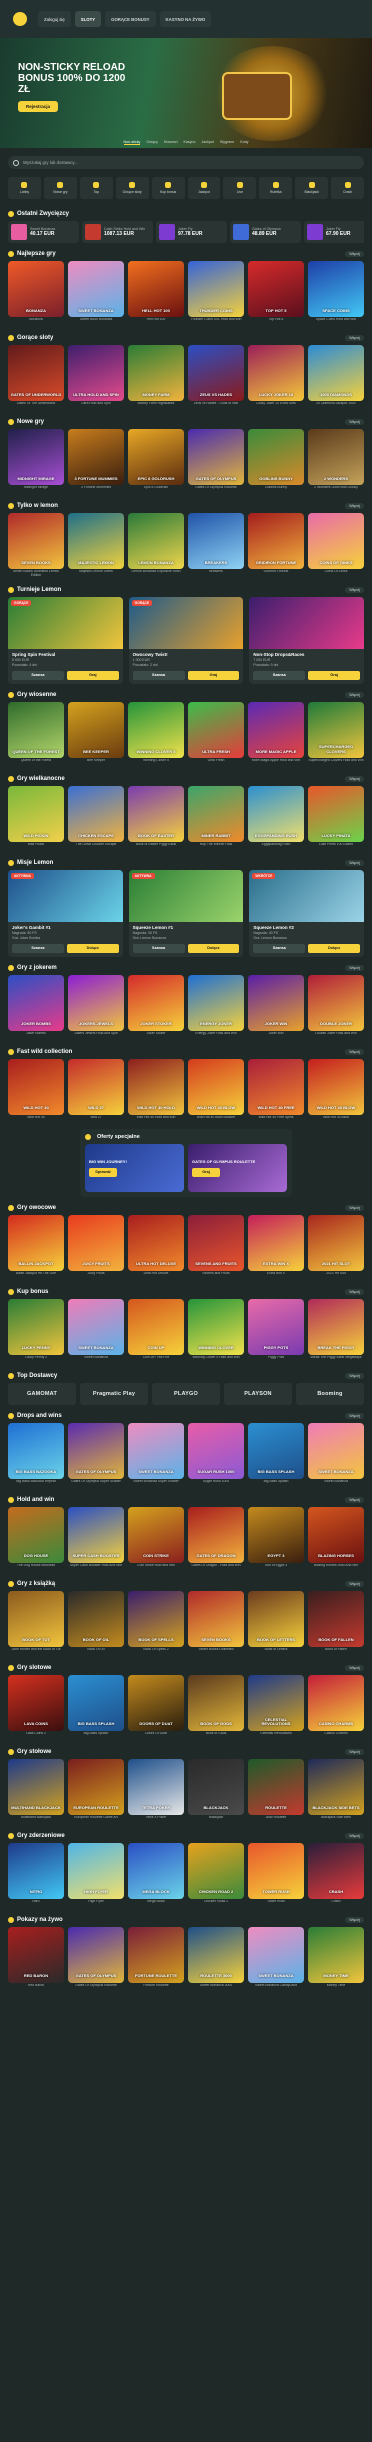 The height and width of the screenshot is (2442, 372). Describe the element at coordinates (336, 1455) in the screenshot. I see `game-card: Sweet Bonanza Sweet Bonanza` at that location.